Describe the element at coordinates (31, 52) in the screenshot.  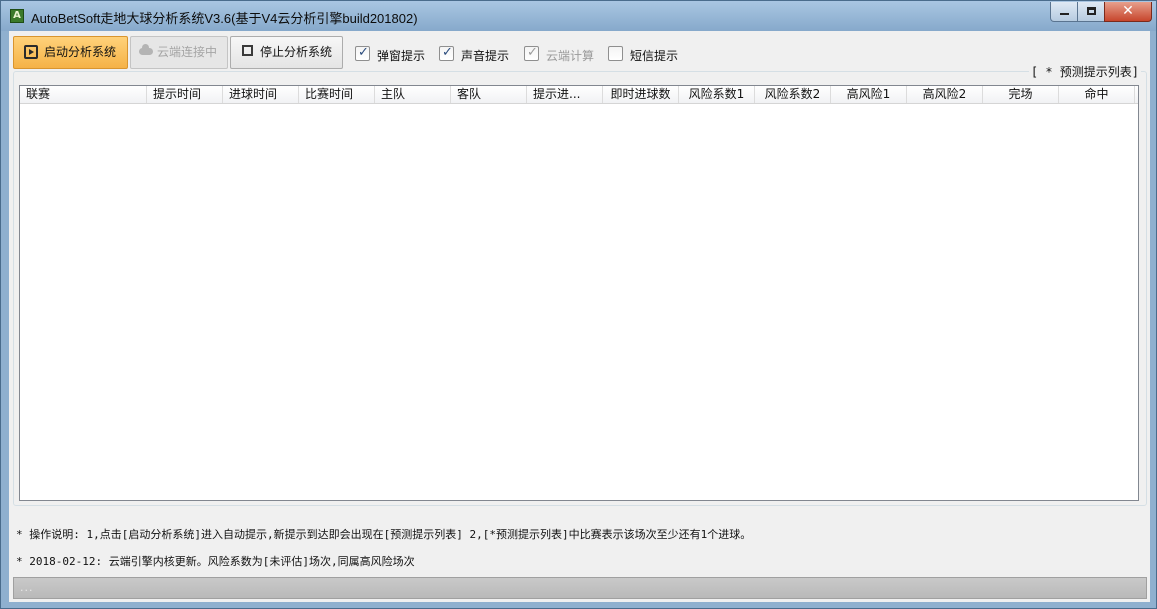
I see `play-icon` at that location.